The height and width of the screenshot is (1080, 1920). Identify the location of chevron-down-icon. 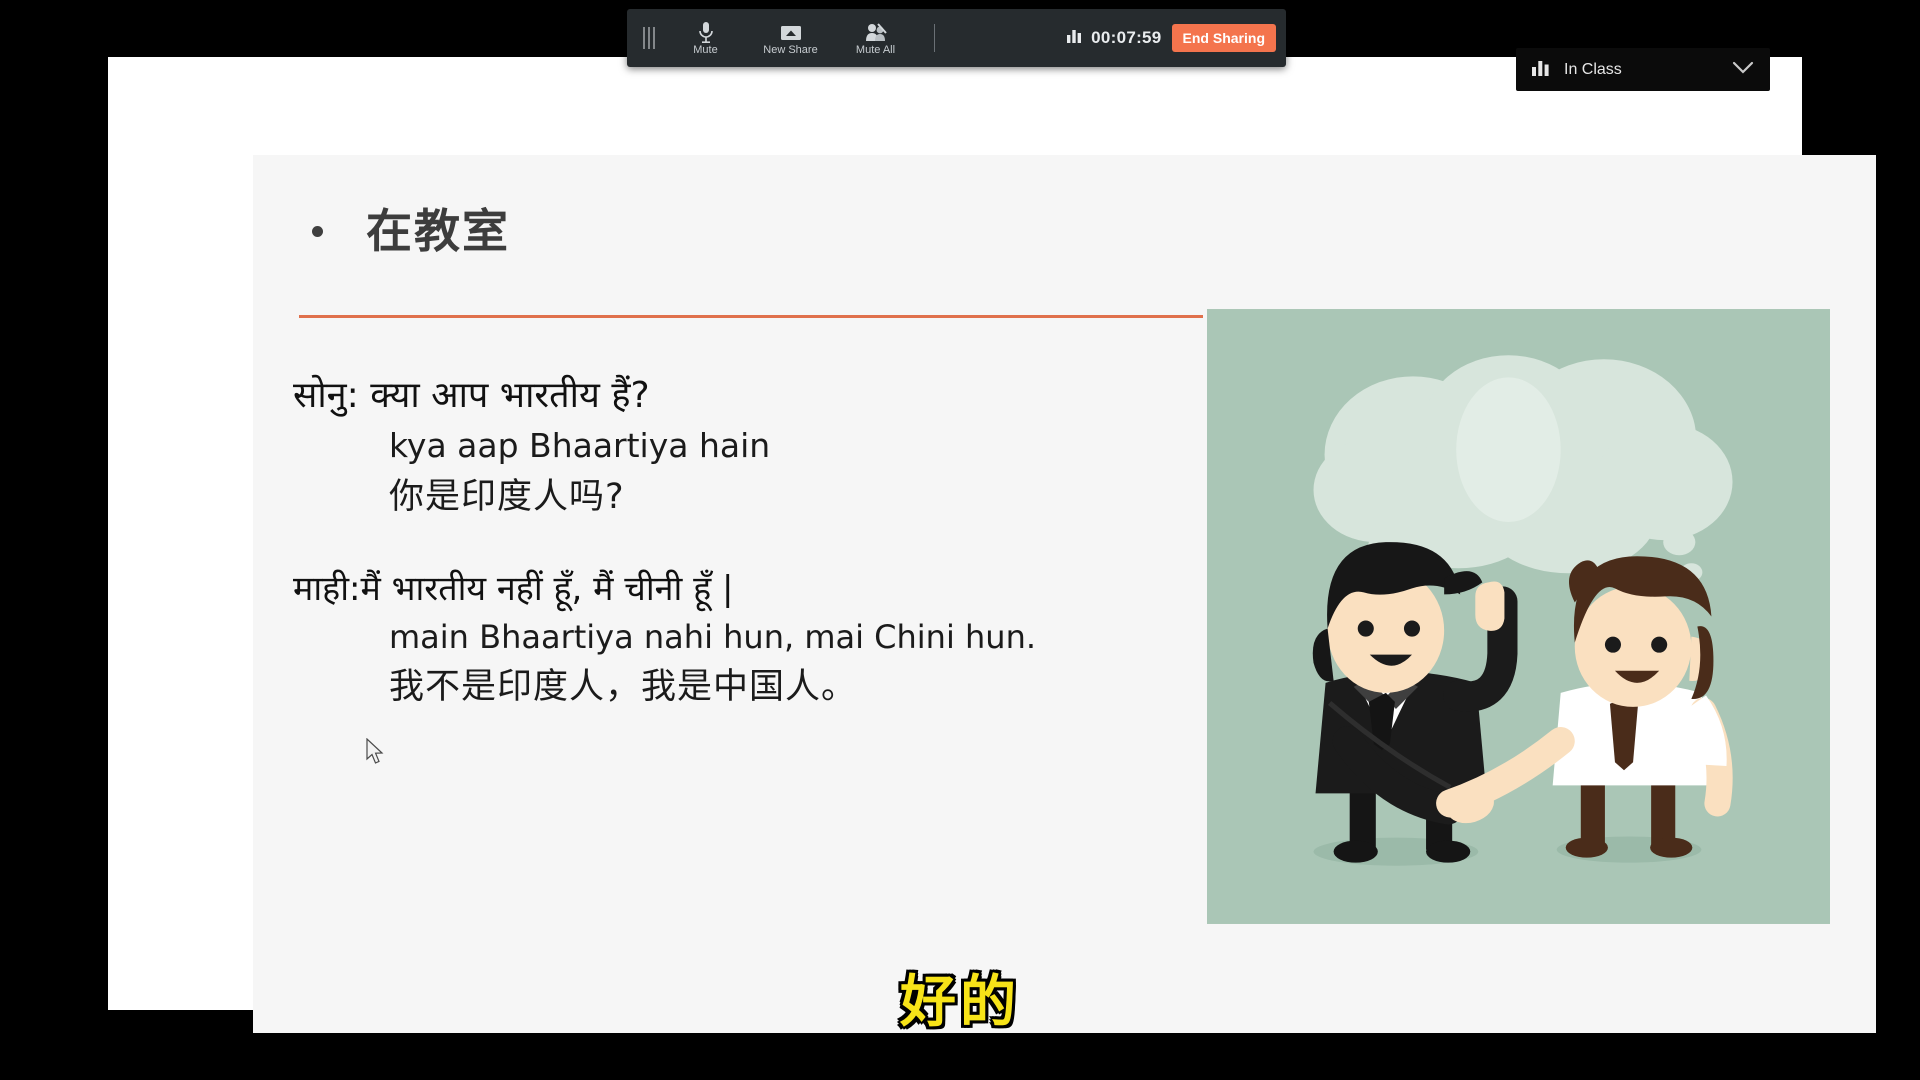
(1743, 70).